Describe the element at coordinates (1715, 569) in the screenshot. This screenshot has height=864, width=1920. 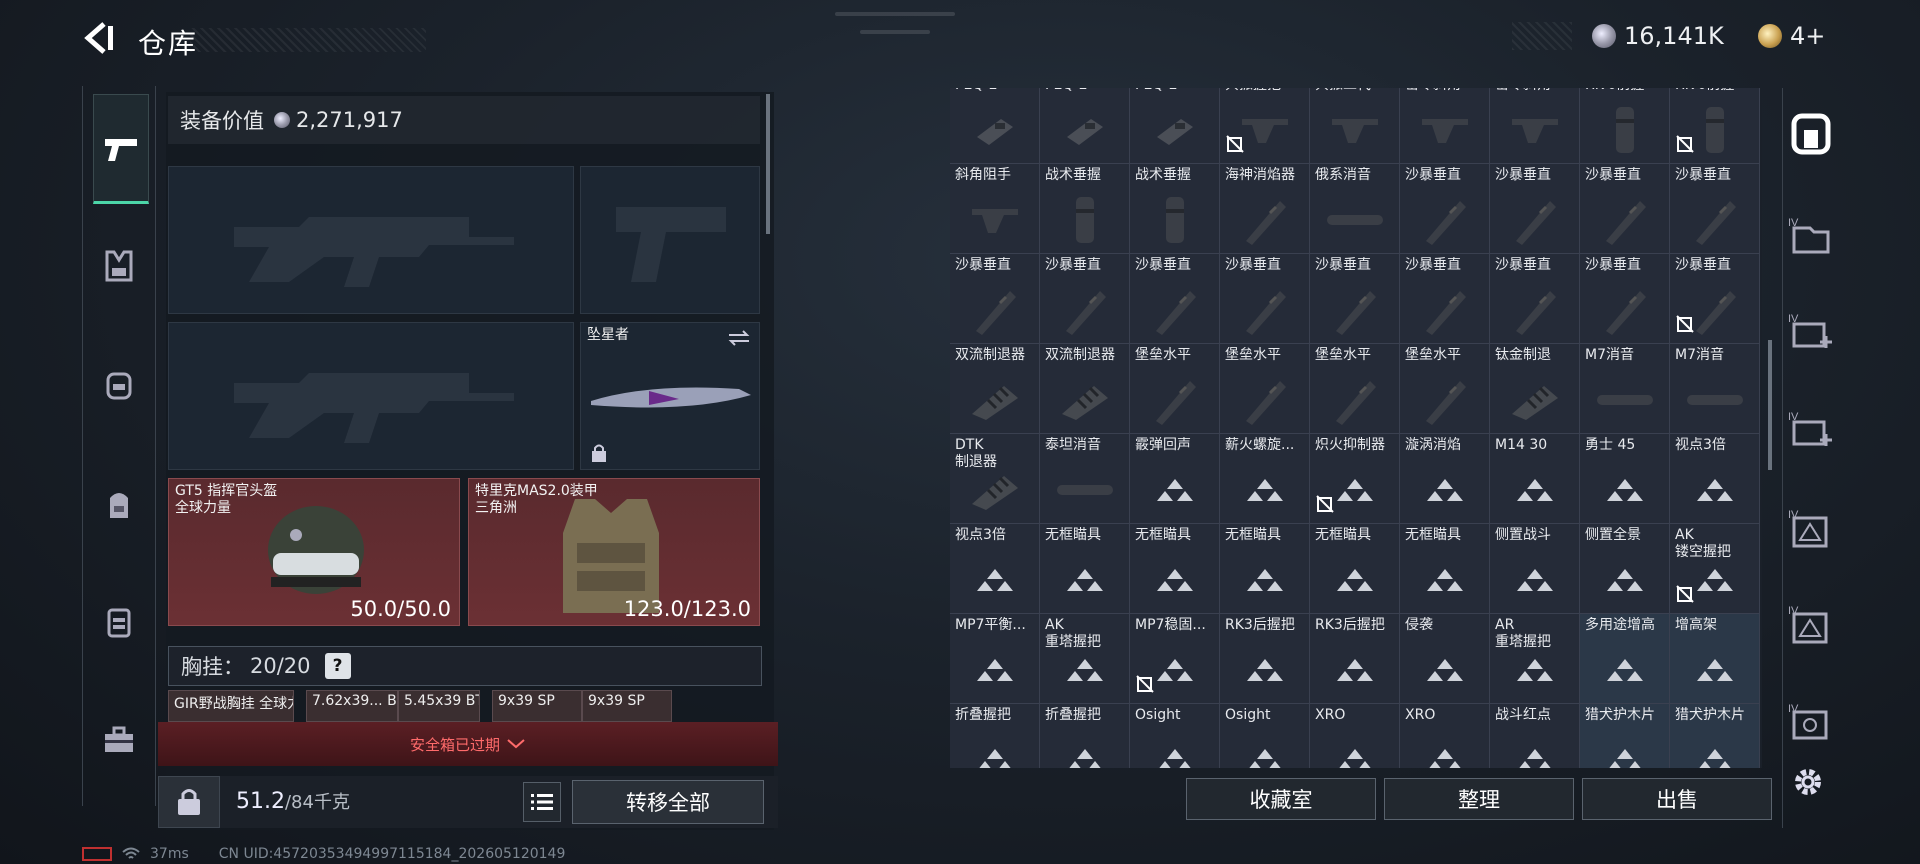
I see `inventory-item-cell: AK 镂空握把` at that location.